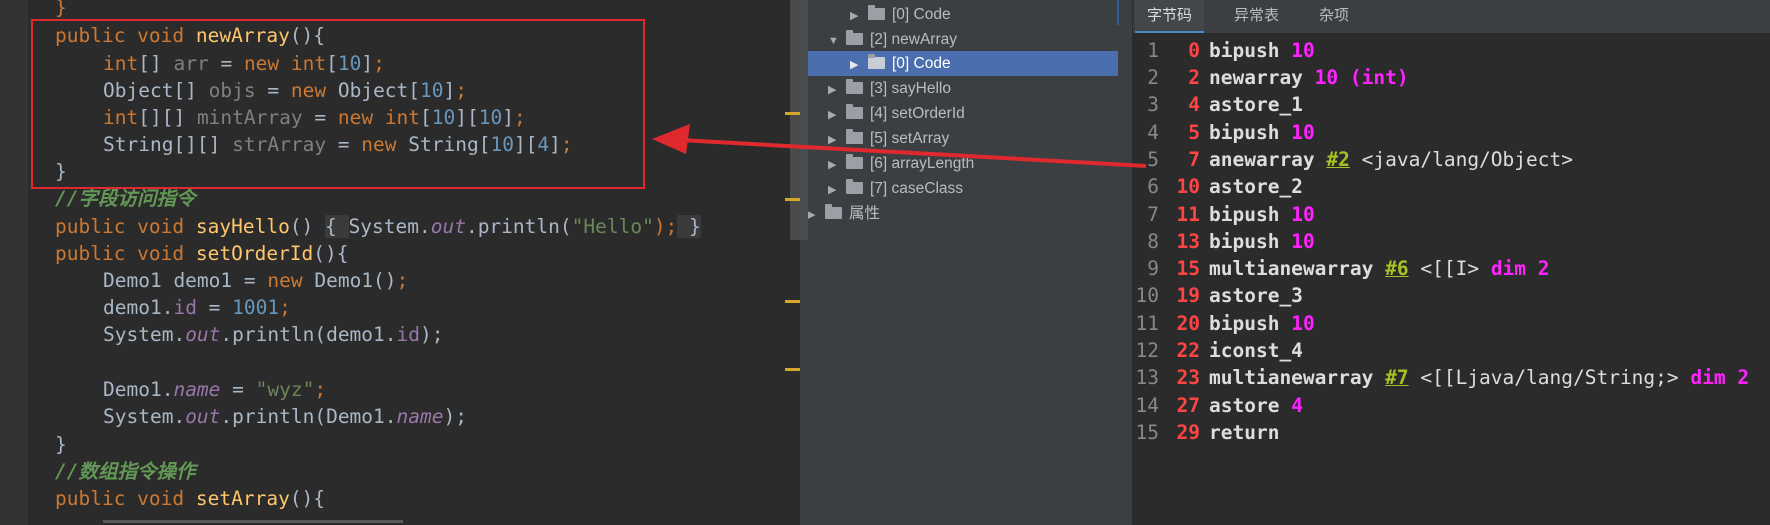 This screenshot has width=1770, height=525. I want to click on arrow-shaft, so click(913, 153).